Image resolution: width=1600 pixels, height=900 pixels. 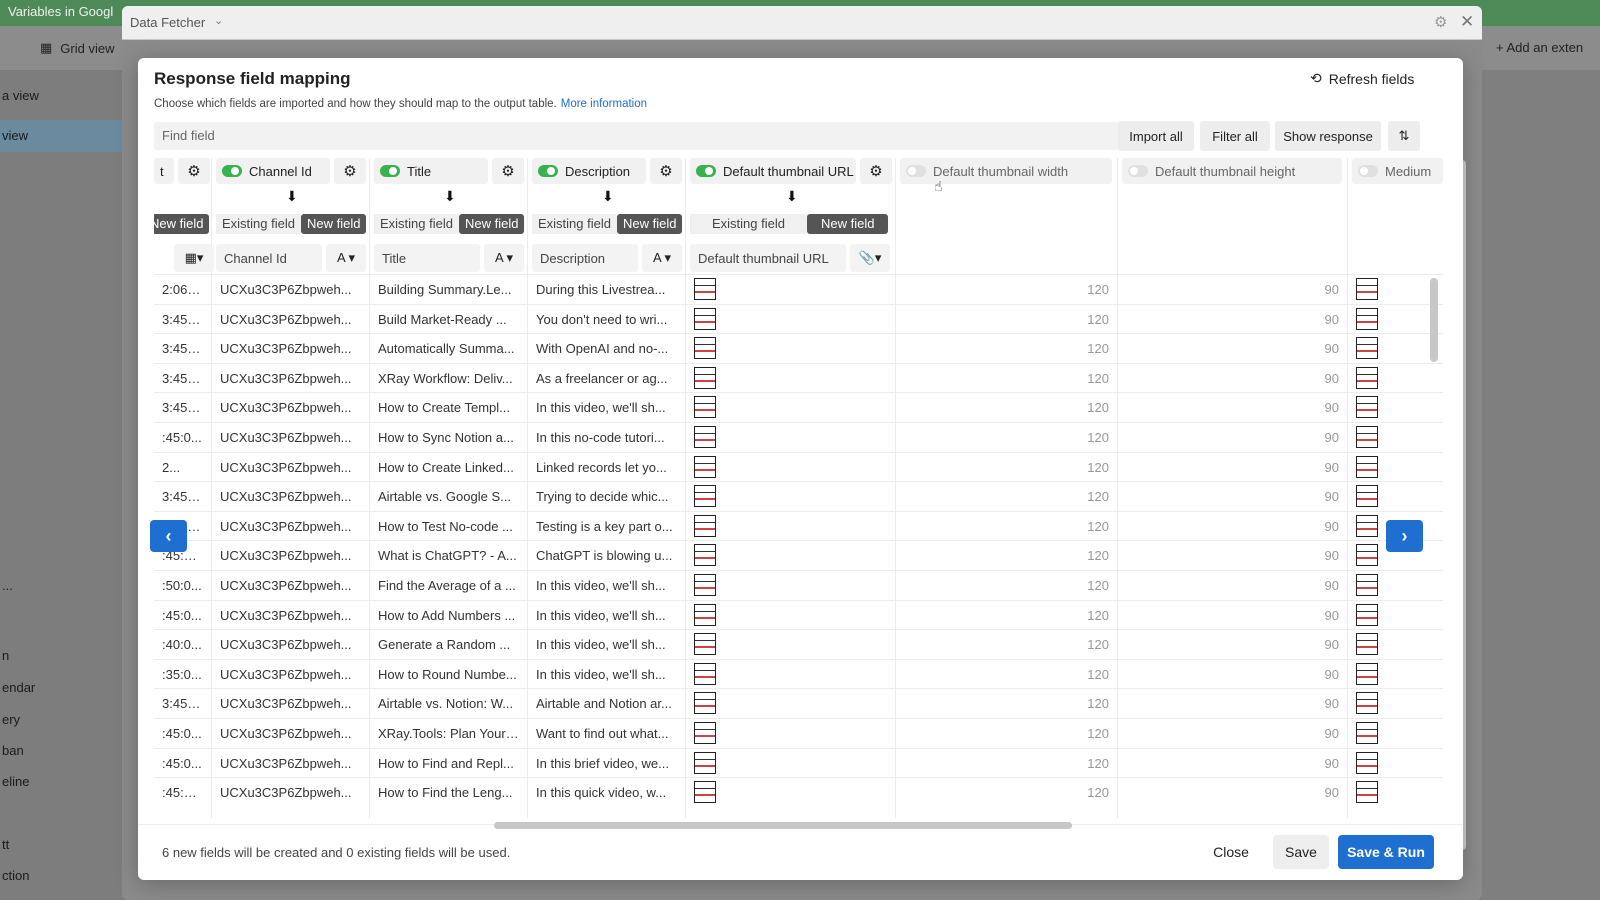 I want to click on find-field-input: Find field, so click(x=636, y=136).